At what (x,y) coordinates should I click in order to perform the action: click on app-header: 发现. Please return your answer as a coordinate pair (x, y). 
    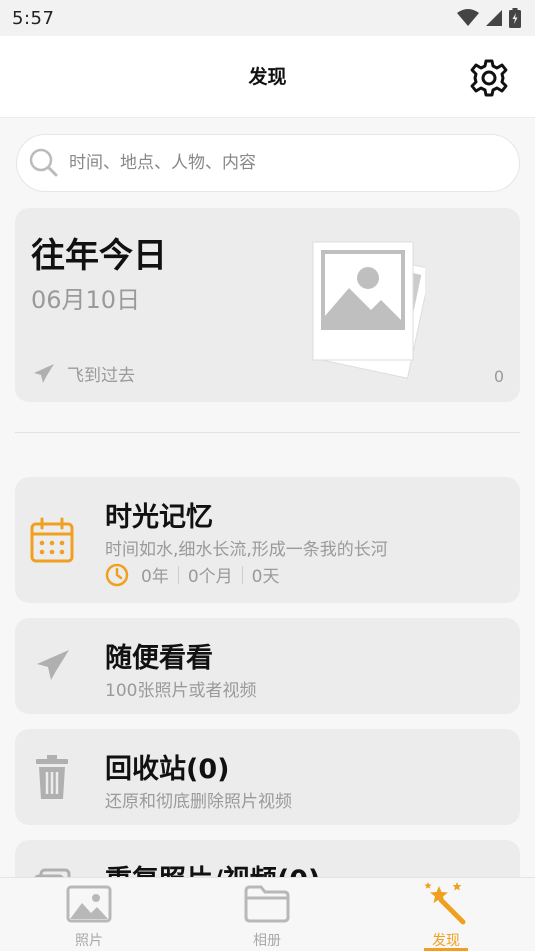
    Looking at the image, I should click on (267, 77).